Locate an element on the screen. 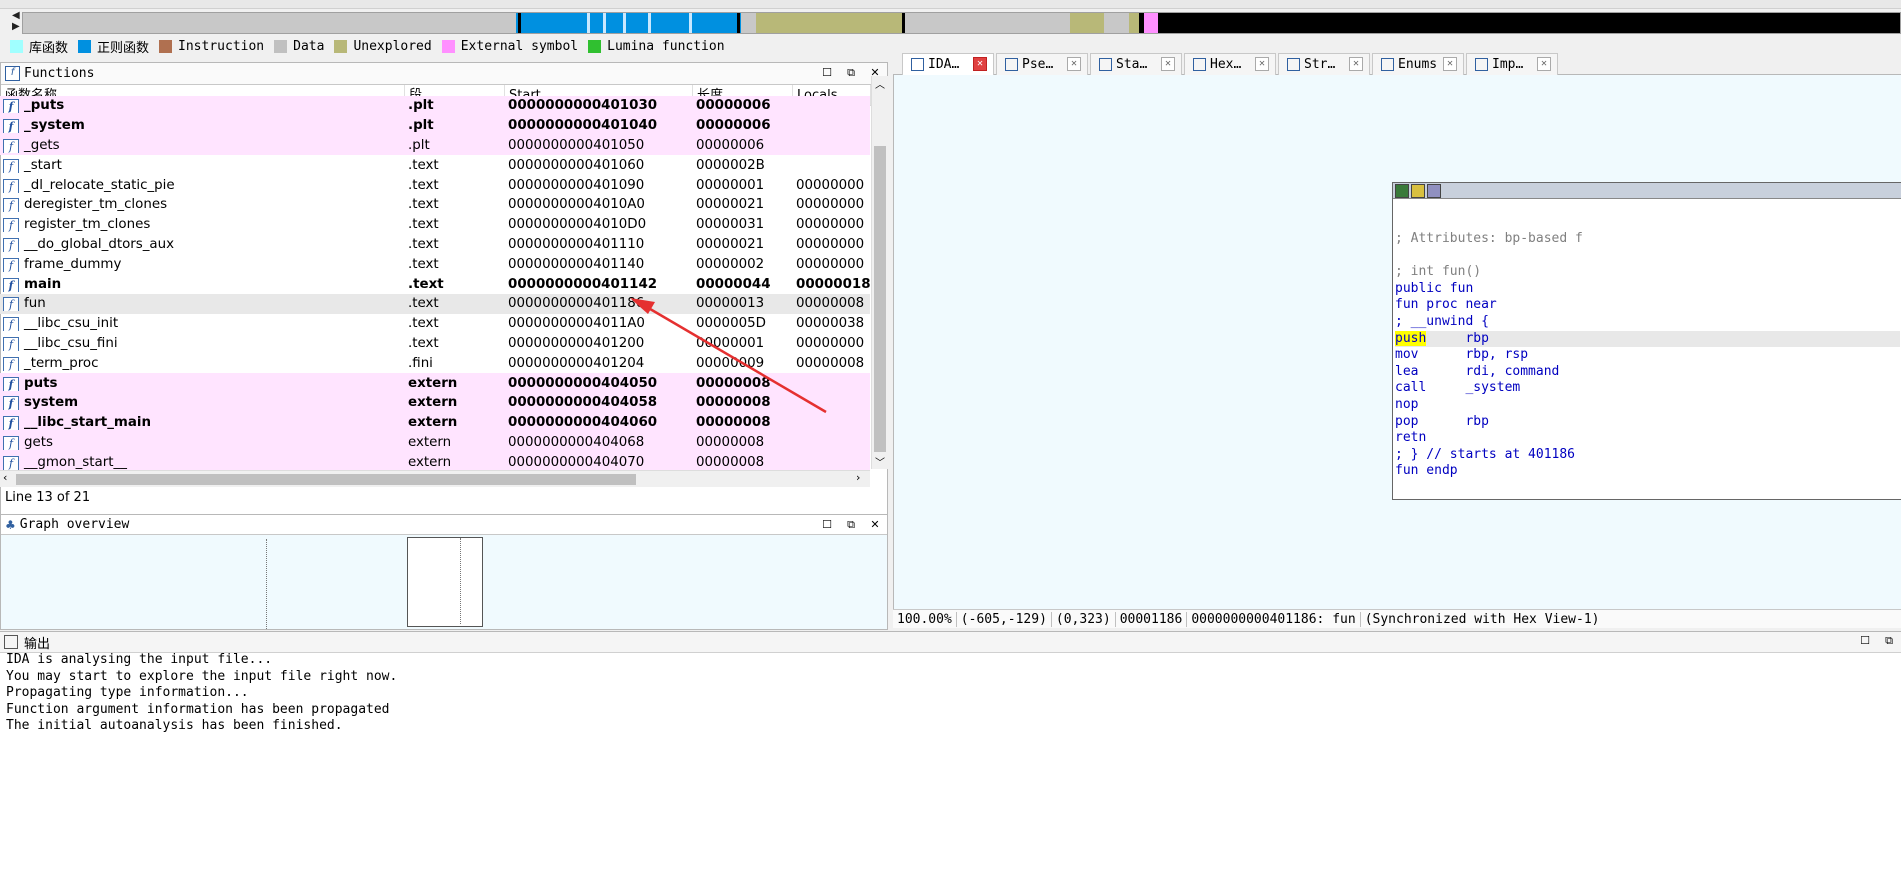 The height and width of the screenshot is (886, 1901). cell-text: 00000044 is located at coordinates (733, 284).